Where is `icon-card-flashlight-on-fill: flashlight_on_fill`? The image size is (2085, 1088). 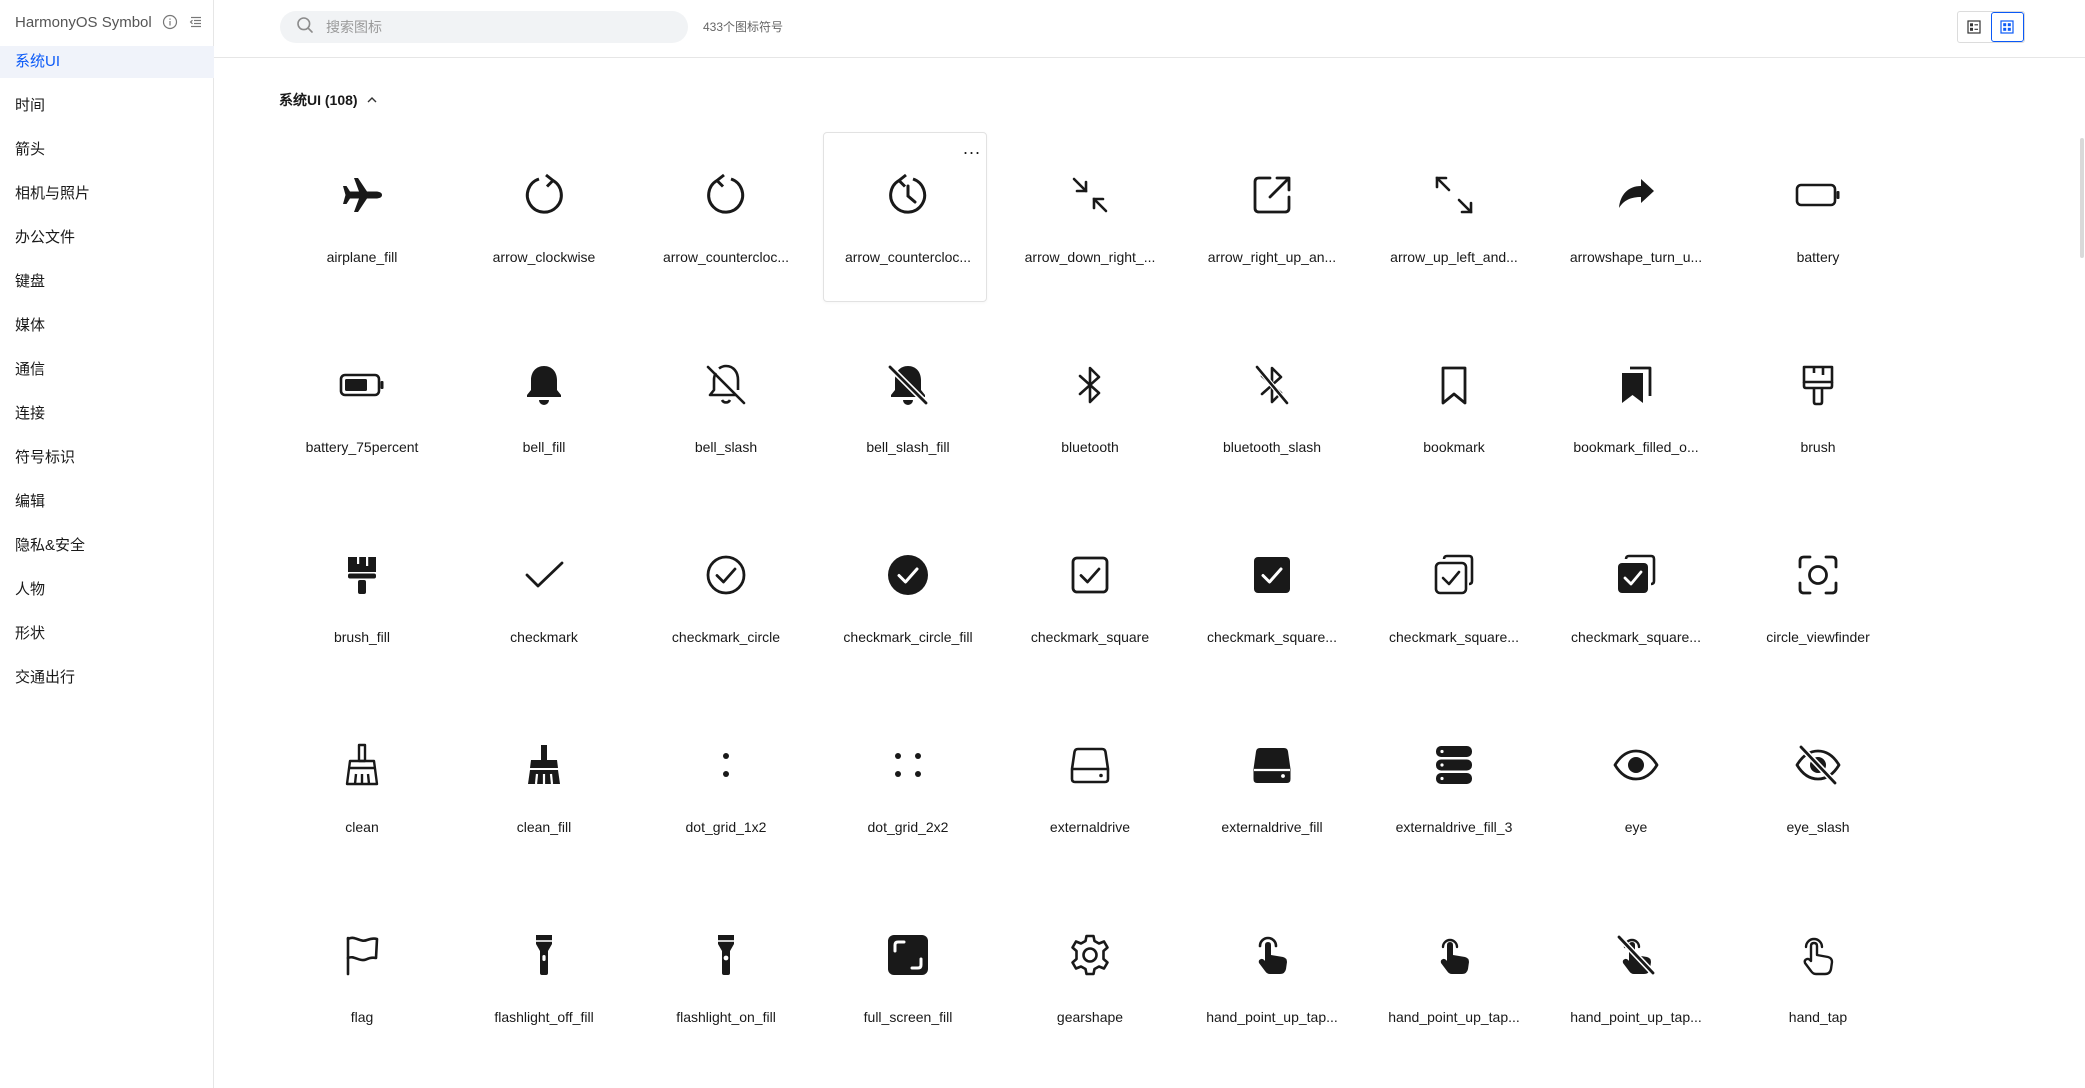
icon-card-flashlight-on-fill: flashlight_on_fill is located at coordinates (726, 987).